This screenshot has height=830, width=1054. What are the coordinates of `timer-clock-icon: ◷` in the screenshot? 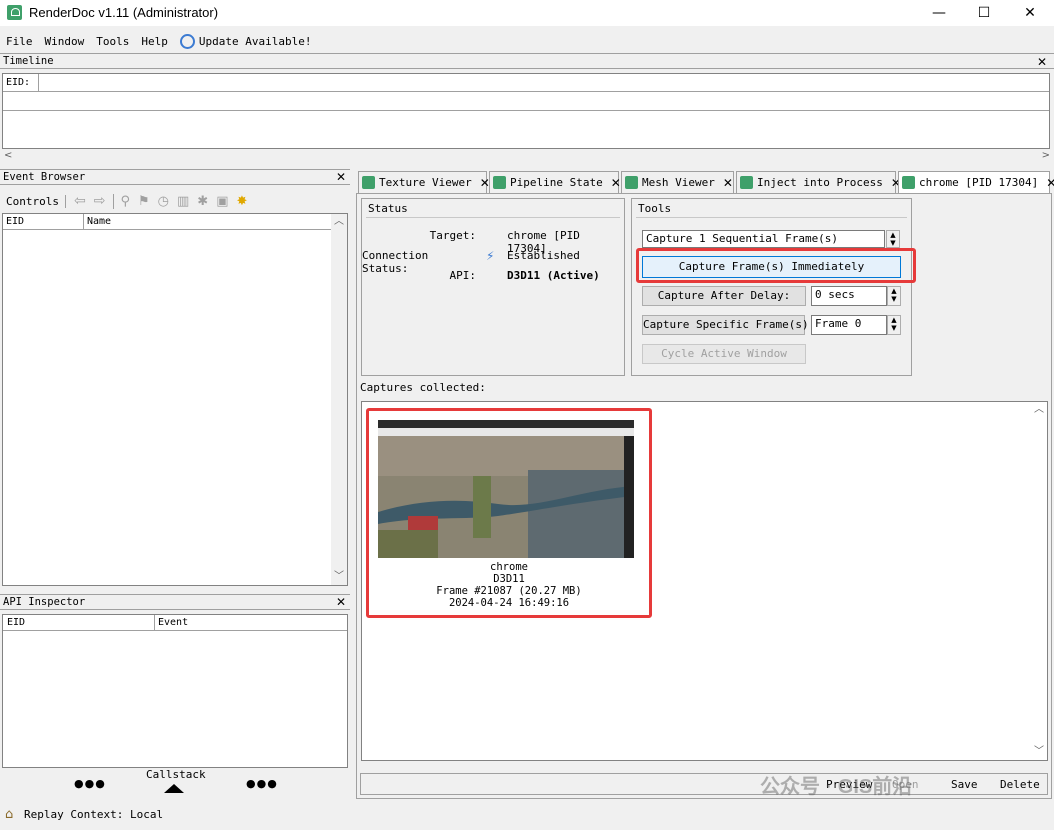 It's located at (163, 201).